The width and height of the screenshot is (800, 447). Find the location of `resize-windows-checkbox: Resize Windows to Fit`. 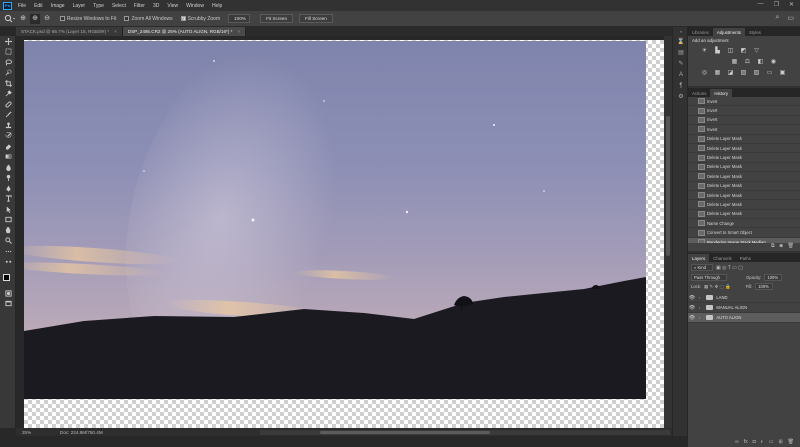

resize-windows-checkbox: Resize Windows to Fit is located at coordinates (88, 19).